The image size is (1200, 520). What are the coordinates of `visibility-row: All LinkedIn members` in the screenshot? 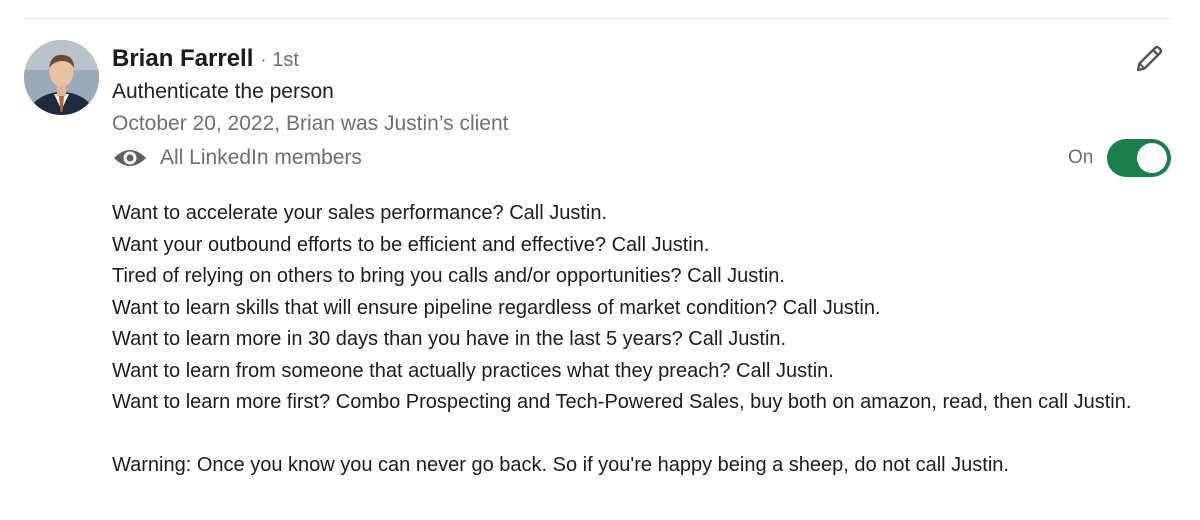 It's located at (237, 158).